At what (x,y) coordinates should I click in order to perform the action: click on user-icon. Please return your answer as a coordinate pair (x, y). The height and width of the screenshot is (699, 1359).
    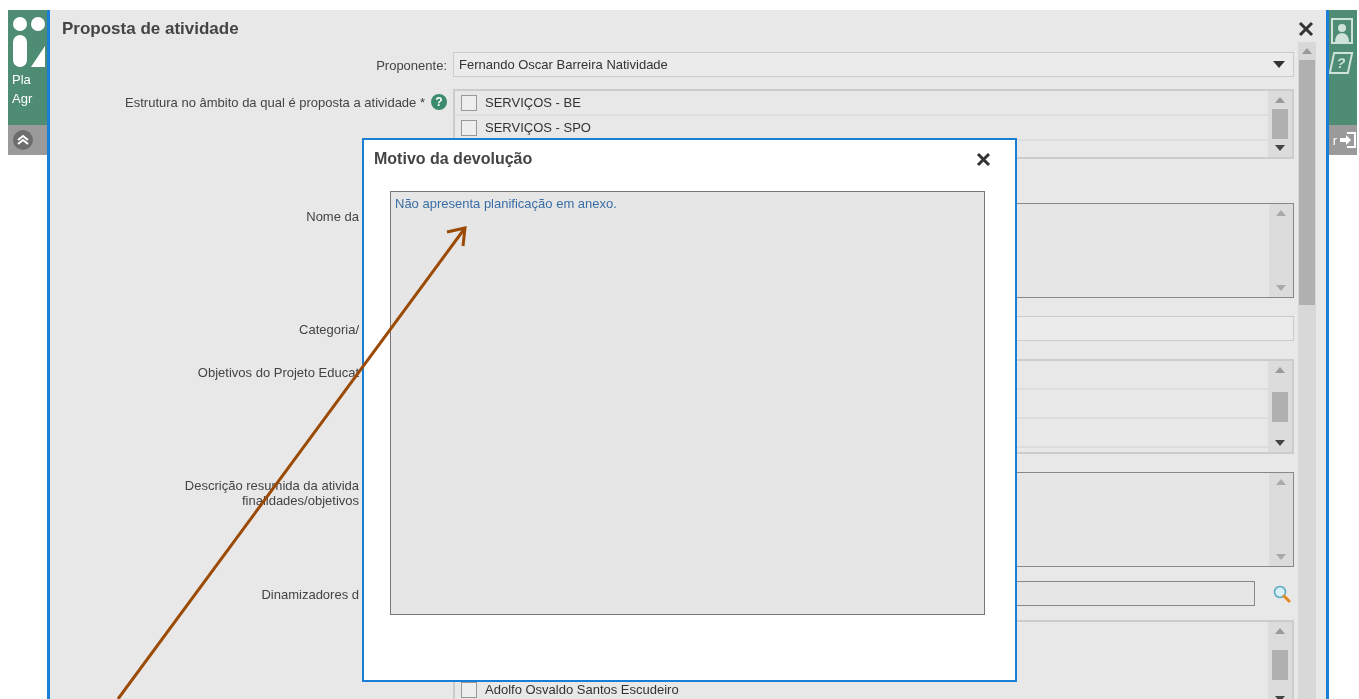
    Looking at the image, I should click on (1342, 31).